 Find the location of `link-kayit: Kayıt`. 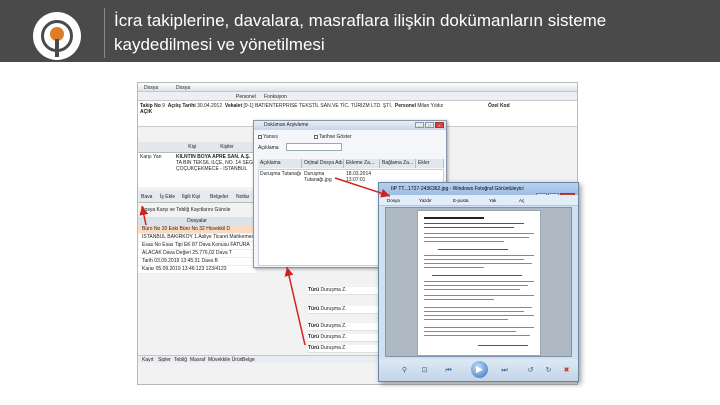

link-kayit: Kayıt is located at coordinates (147, 360).